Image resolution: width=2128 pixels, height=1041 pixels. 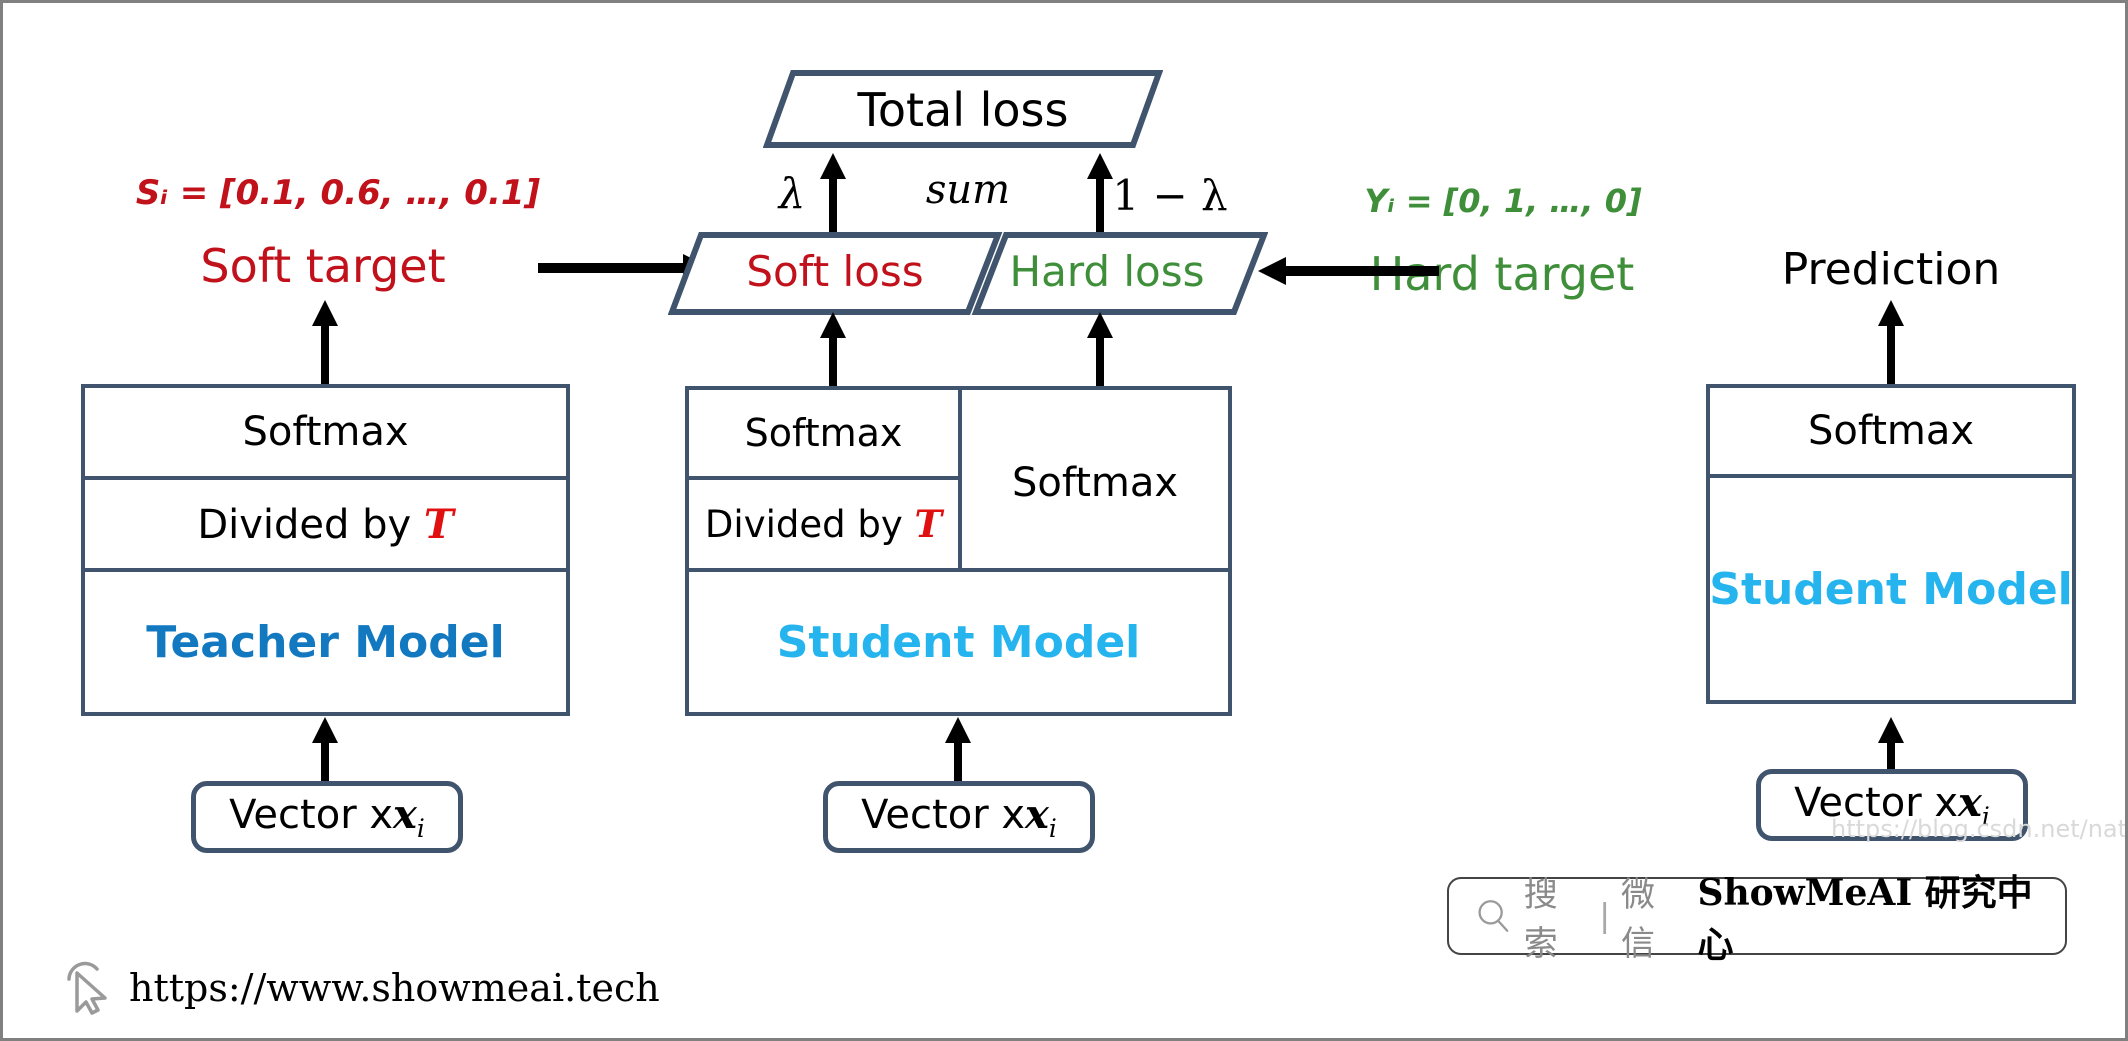 What do you see at coordinates (438, 524) in the screenshot?
I see `teacher-temperature-symbol: T` at bounding box center [438, 524].